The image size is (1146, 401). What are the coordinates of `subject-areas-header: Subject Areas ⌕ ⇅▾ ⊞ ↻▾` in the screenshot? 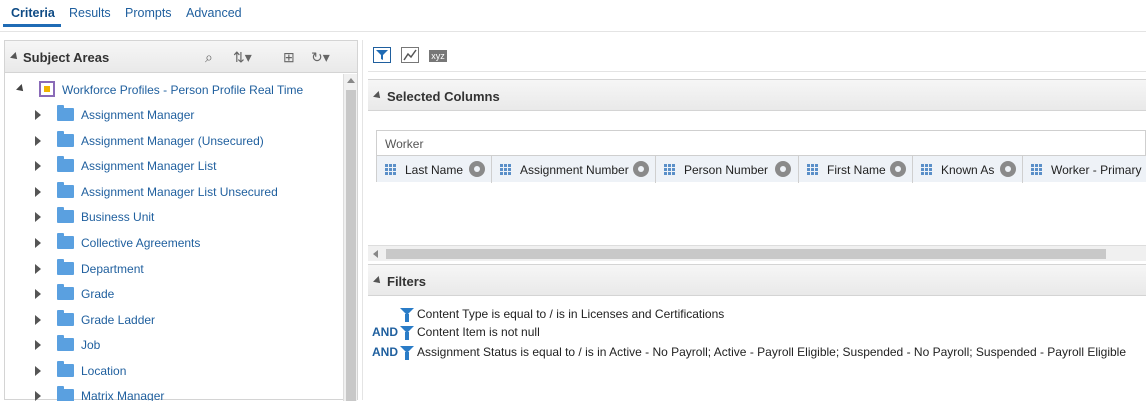 It's located at (181, 57).